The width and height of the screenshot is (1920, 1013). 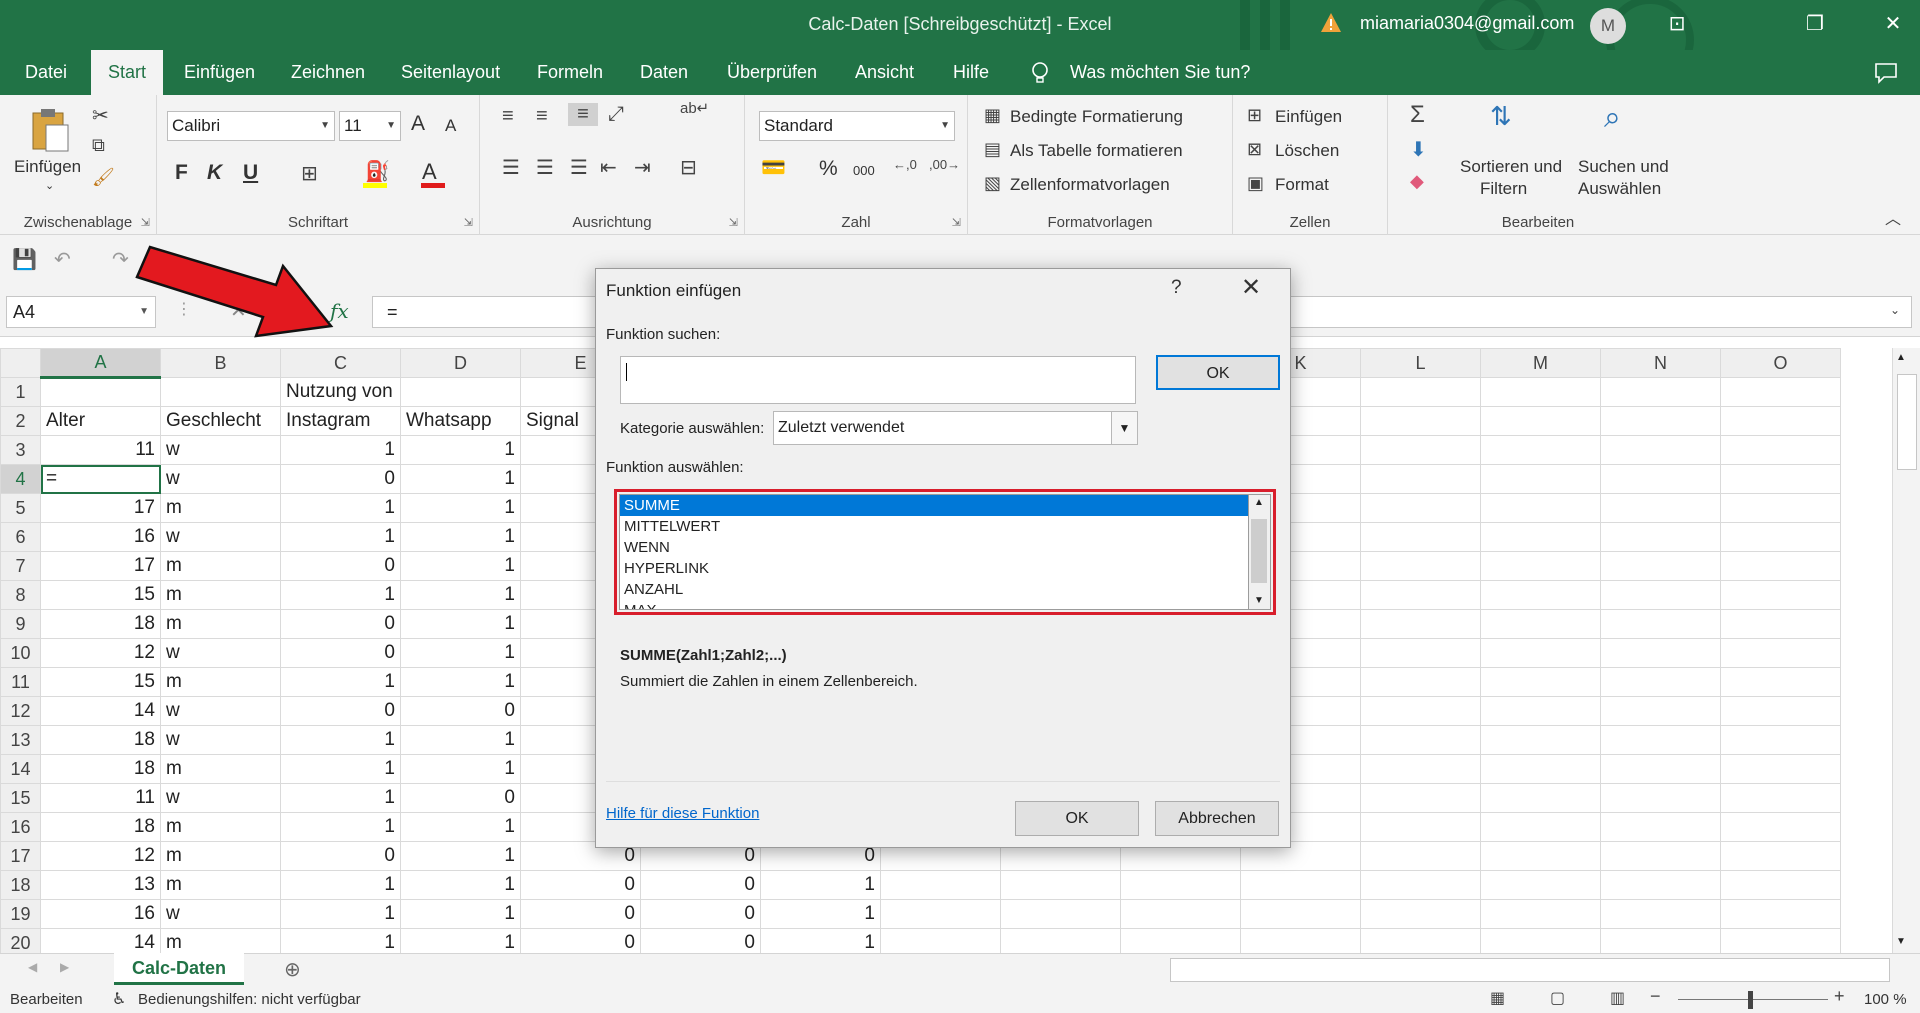 I want to click on cell-C6: 1, so click(x=340, y=537).